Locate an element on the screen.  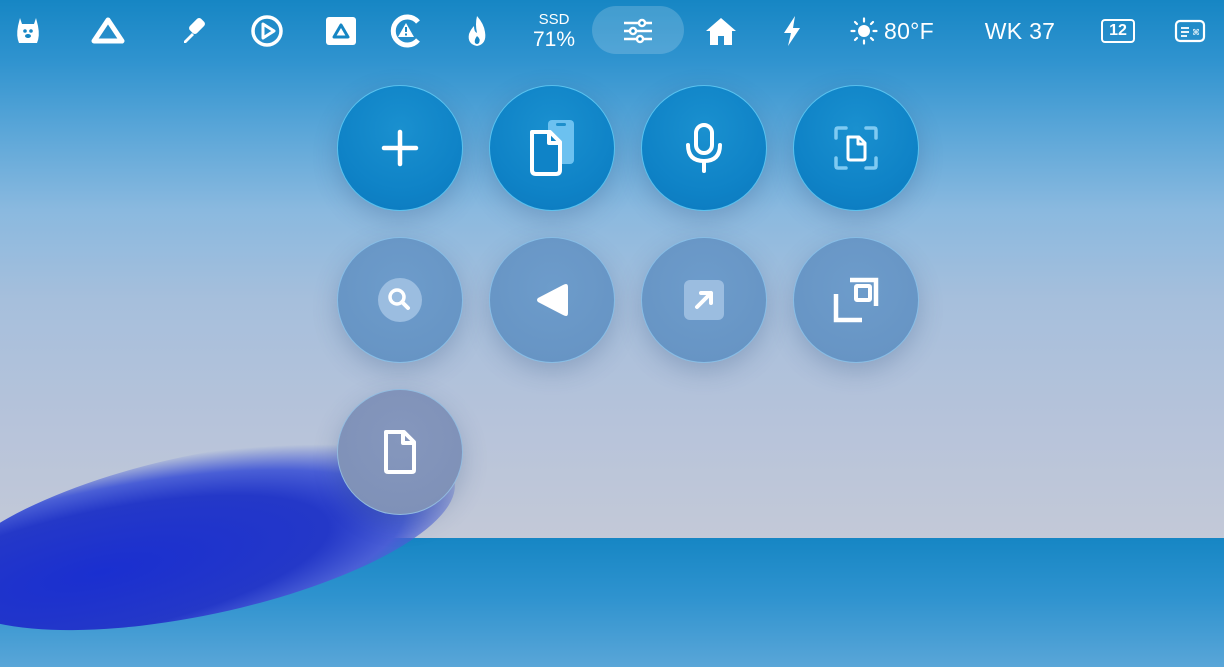
ssd-value: 71% is located at coordinates (554, 39).